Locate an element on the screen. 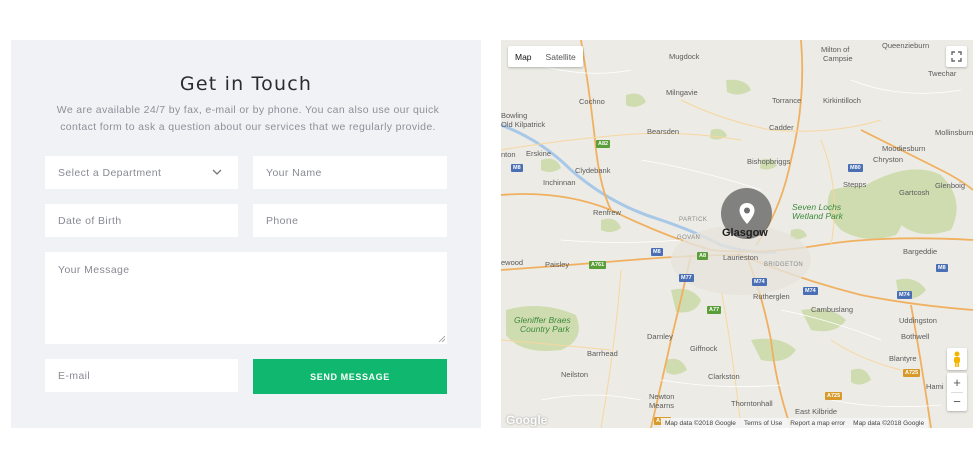 This screenshot has height=471, width=980. place-campsie1: Campsie is located at coordinates (838, 58).